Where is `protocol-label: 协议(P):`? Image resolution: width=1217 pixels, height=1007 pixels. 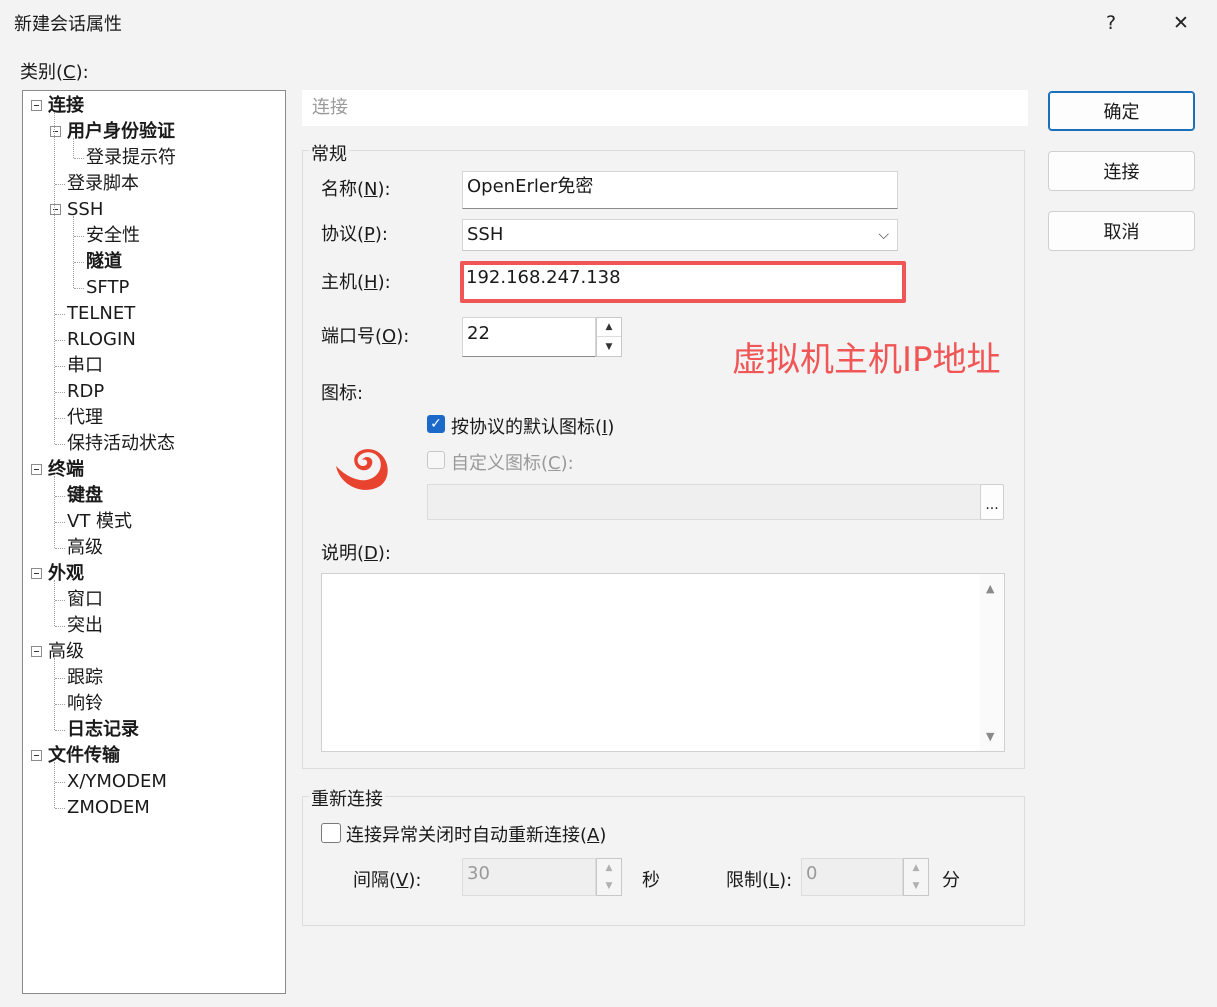
protocol-label: 协议(P): is located at coordinates (354, 234).